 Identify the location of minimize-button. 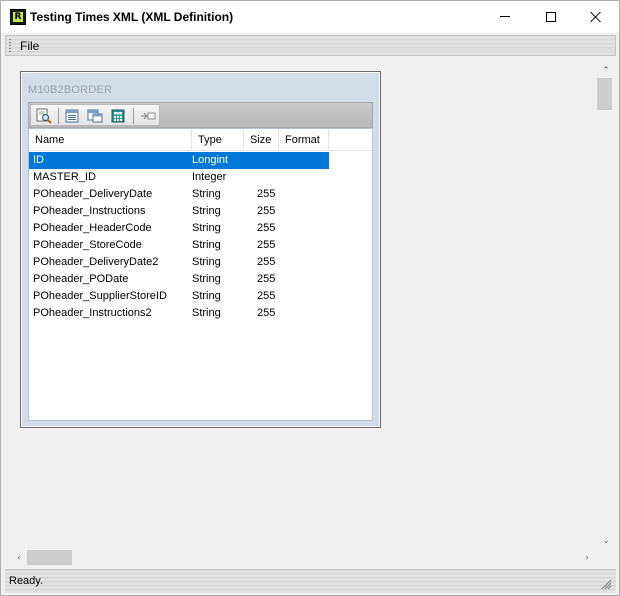
(505, 16).